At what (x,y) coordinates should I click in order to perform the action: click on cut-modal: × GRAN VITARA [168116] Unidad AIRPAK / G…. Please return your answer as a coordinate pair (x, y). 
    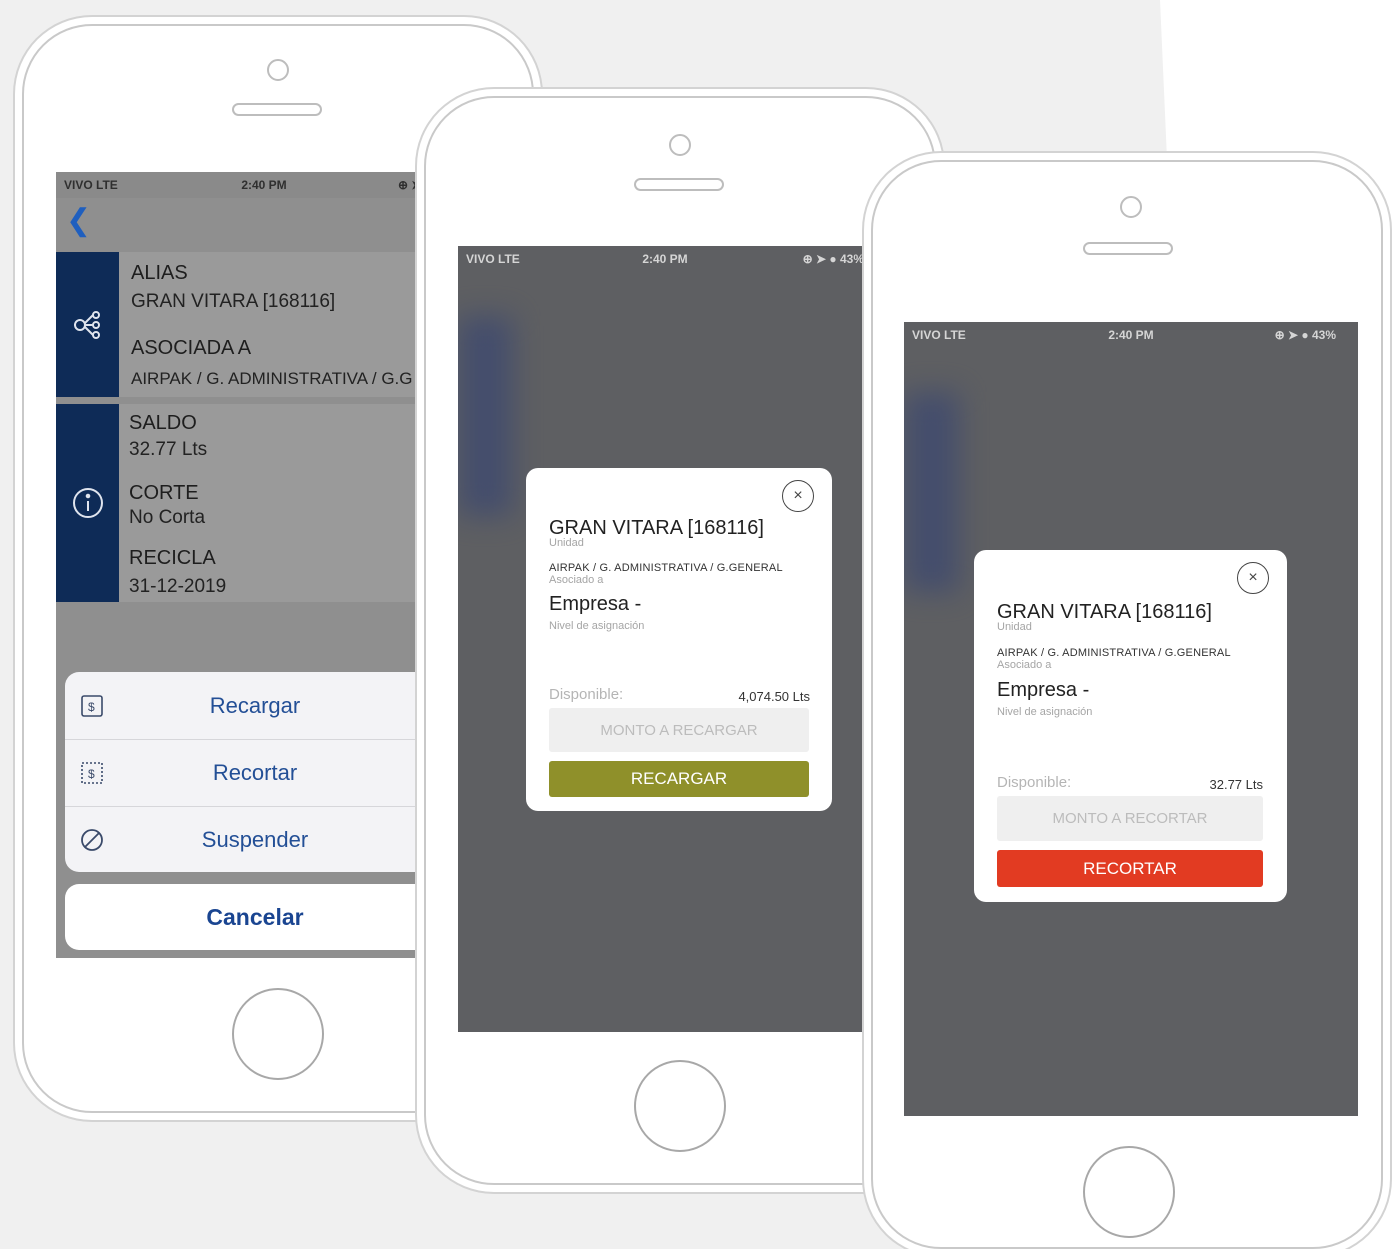
    Looking at the image, I should click on (1130, 726).